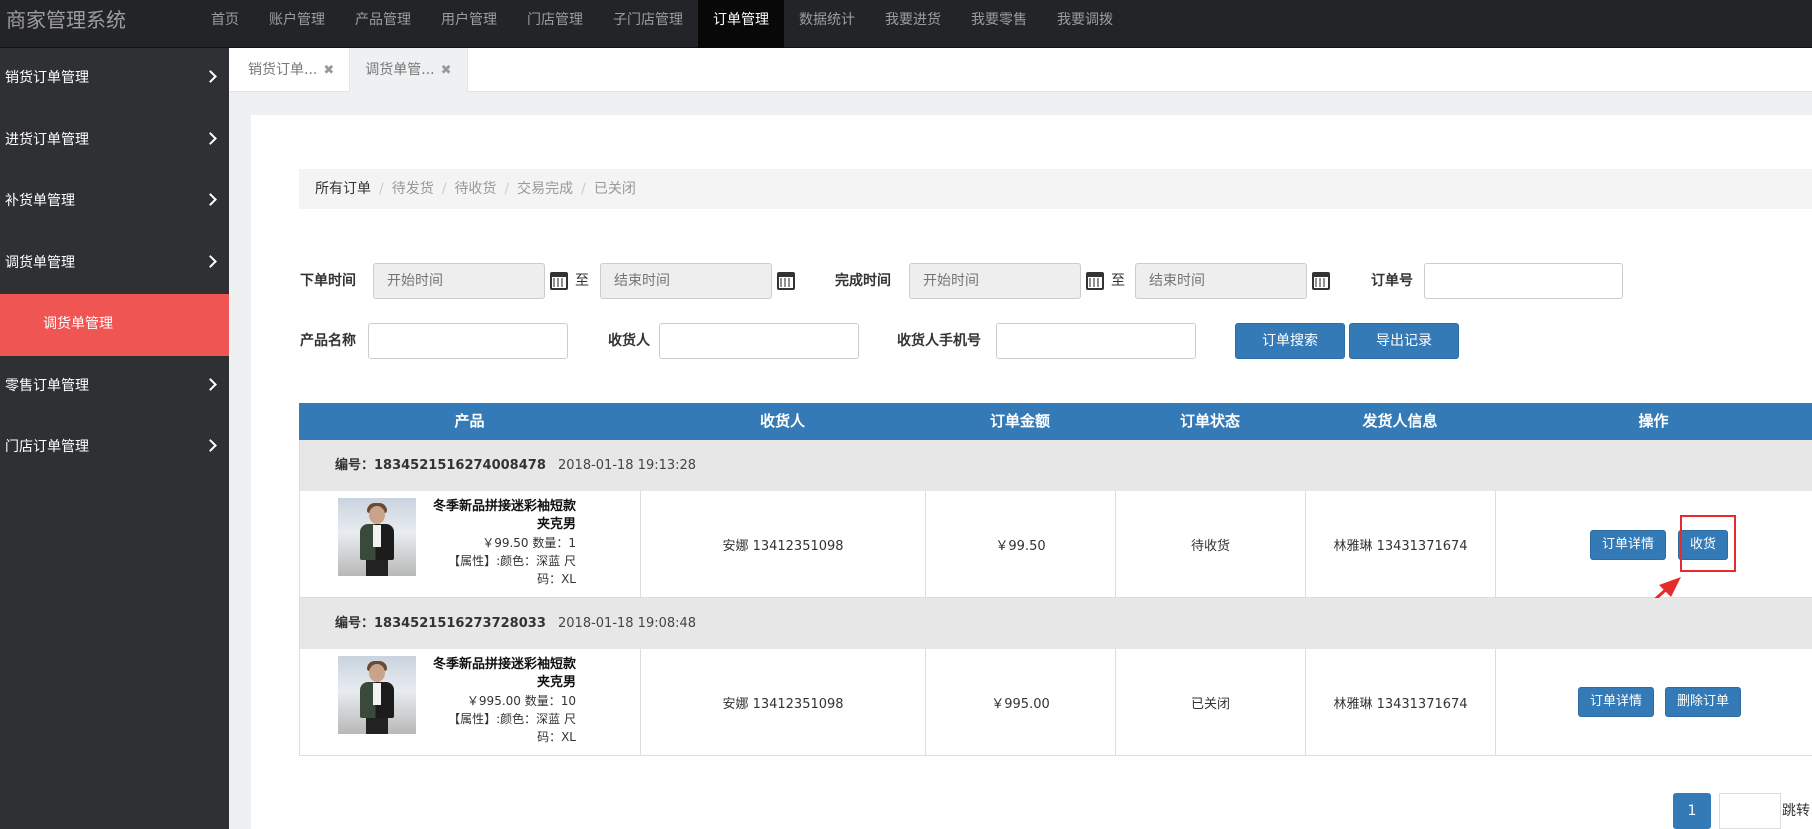  I want to click on sidebar-item-store-orders: 门店订单管理, so click(114, 448).